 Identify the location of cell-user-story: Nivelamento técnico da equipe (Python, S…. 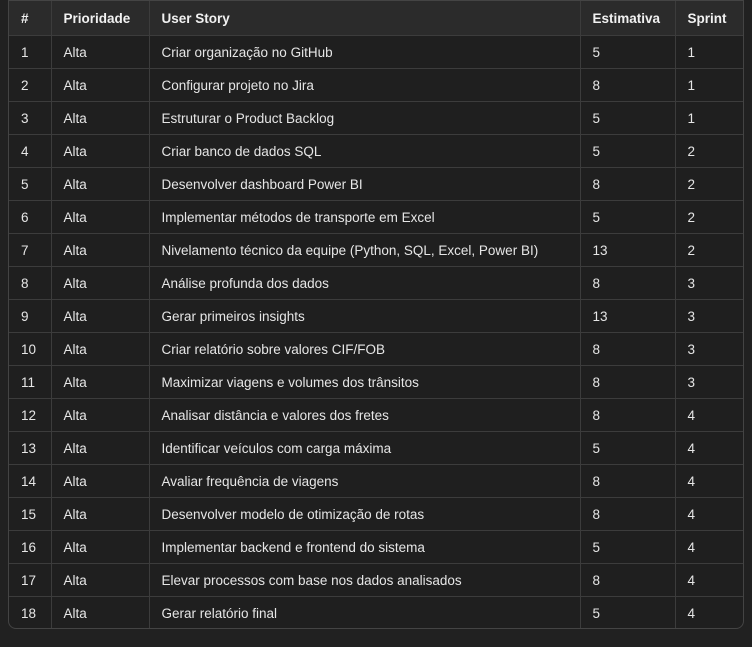
(365, 250).